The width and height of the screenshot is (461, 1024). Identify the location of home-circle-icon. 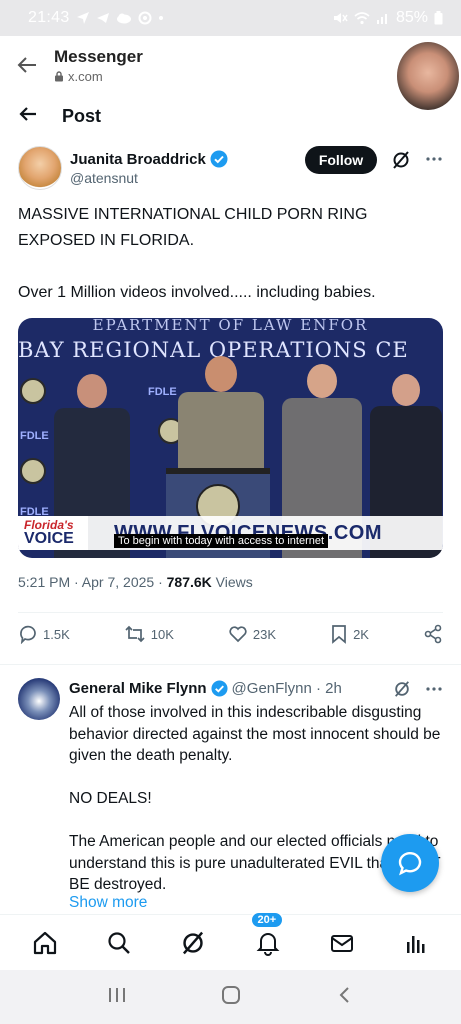
(231, 994).